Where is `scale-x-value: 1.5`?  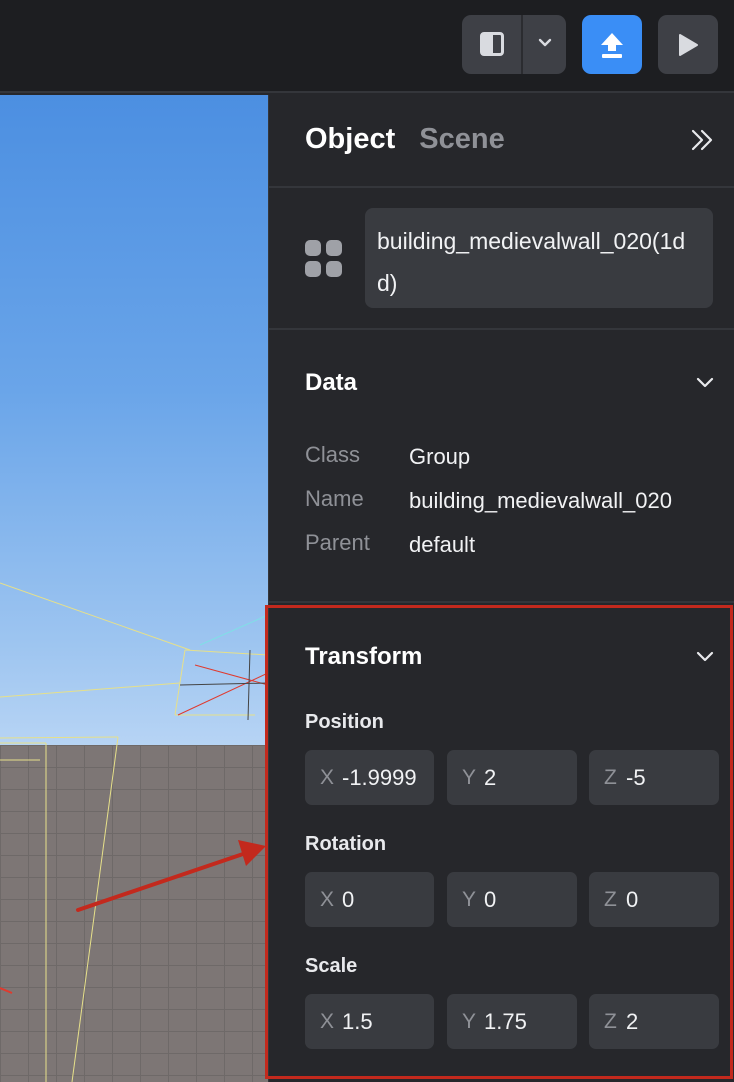 scale-x-value: 1.5 is located at coordinates (357, 1022).